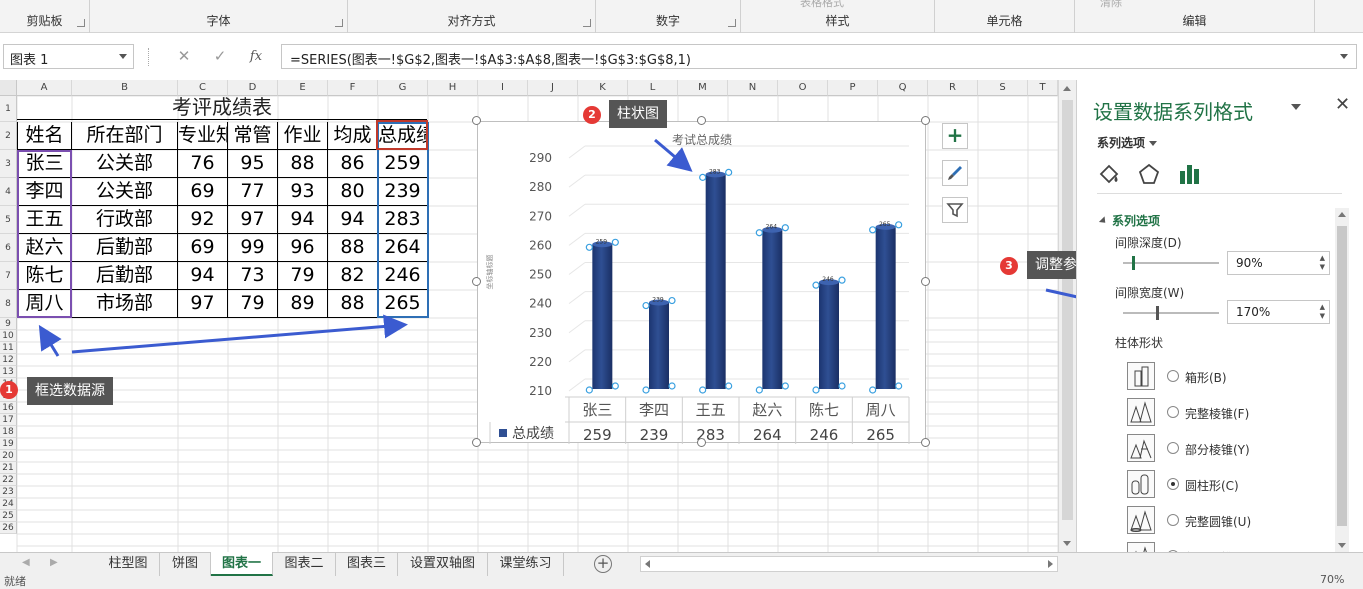 The image size is (1363, 589). Describe the element at coordinates (1249, 263) in the screenshot. I see `gap-depth-value: 90%` at that location.